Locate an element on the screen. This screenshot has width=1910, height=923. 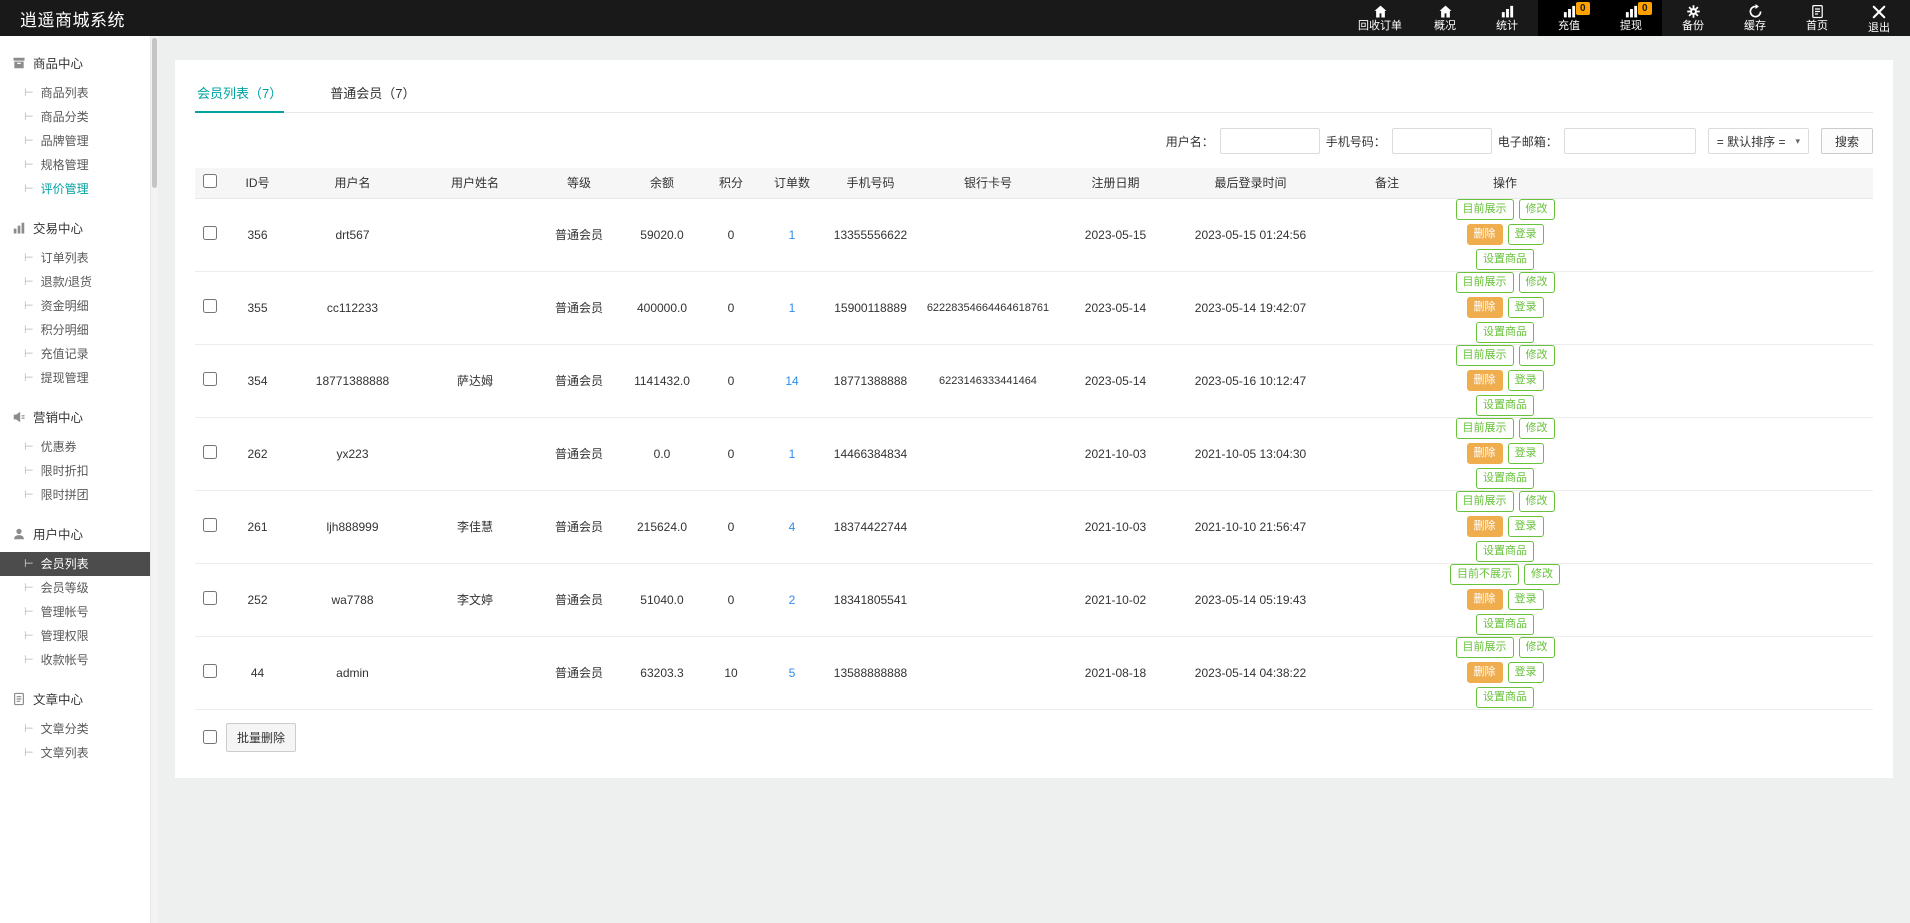
bar-chart-icon is located at coordinates (19, 228).